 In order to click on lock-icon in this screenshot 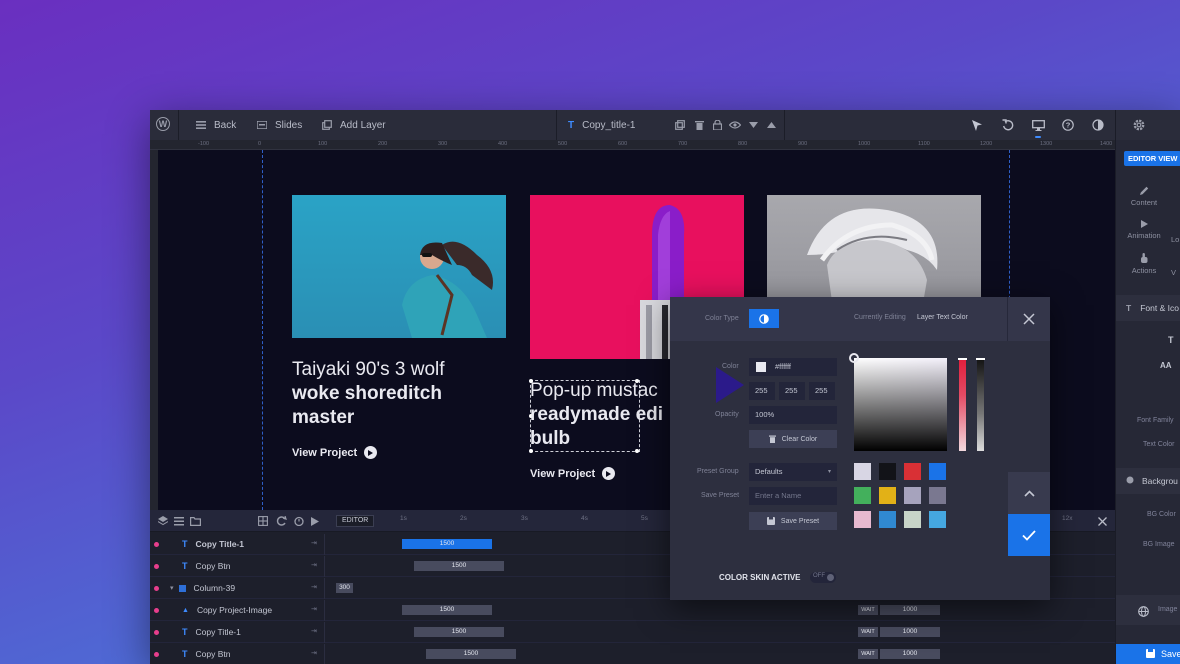, I will do `click(717, 125)`.